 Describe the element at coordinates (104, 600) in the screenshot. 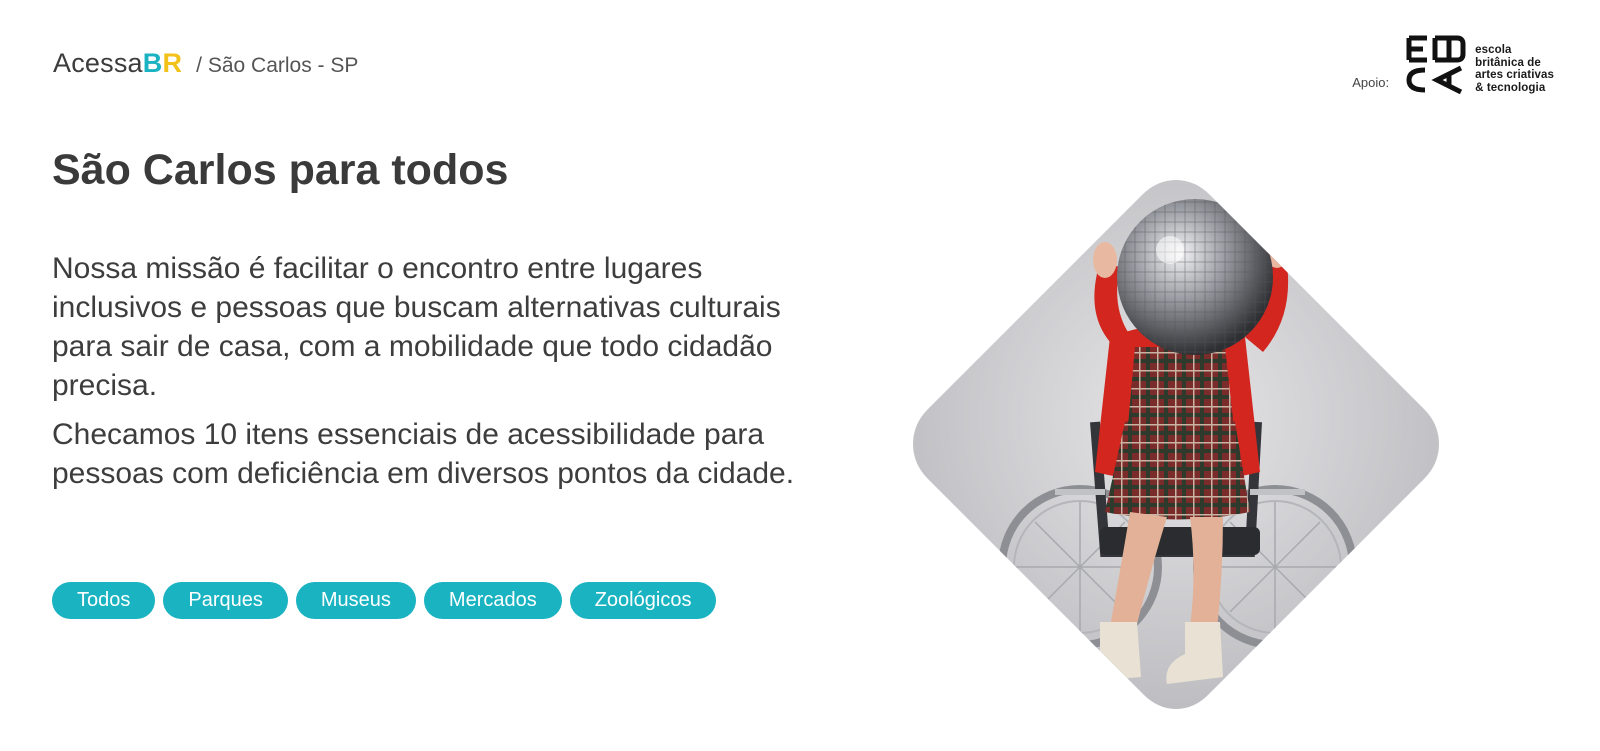

I see `filter-chip-todos: Todos` at that location.